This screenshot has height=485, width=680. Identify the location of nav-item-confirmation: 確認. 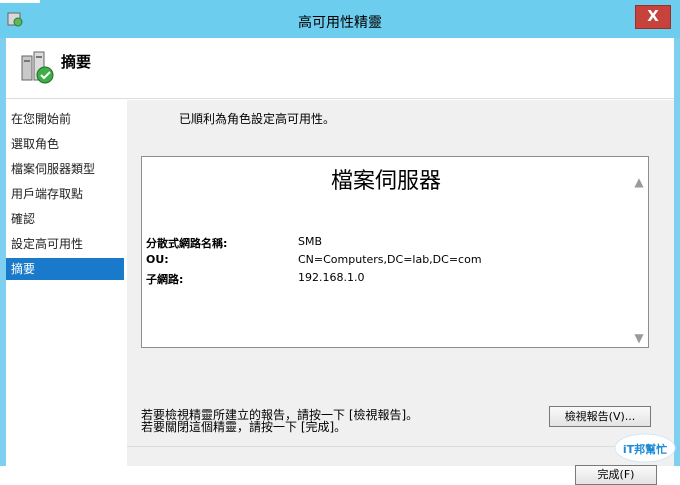
(65, 219).